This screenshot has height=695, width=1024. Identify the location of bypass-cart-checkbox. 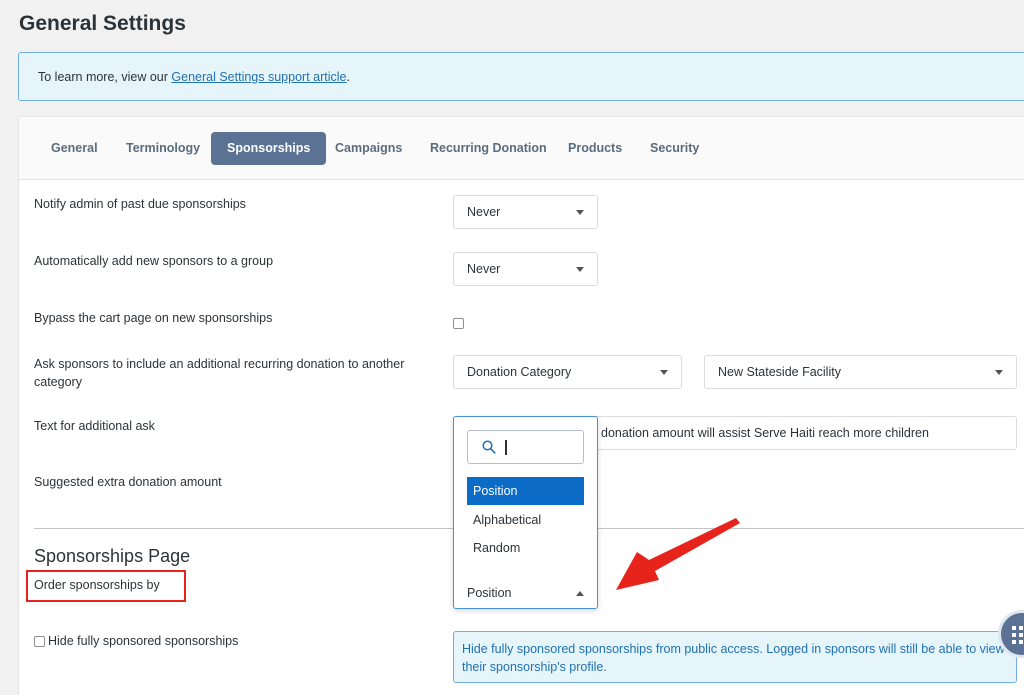
(458, 323).